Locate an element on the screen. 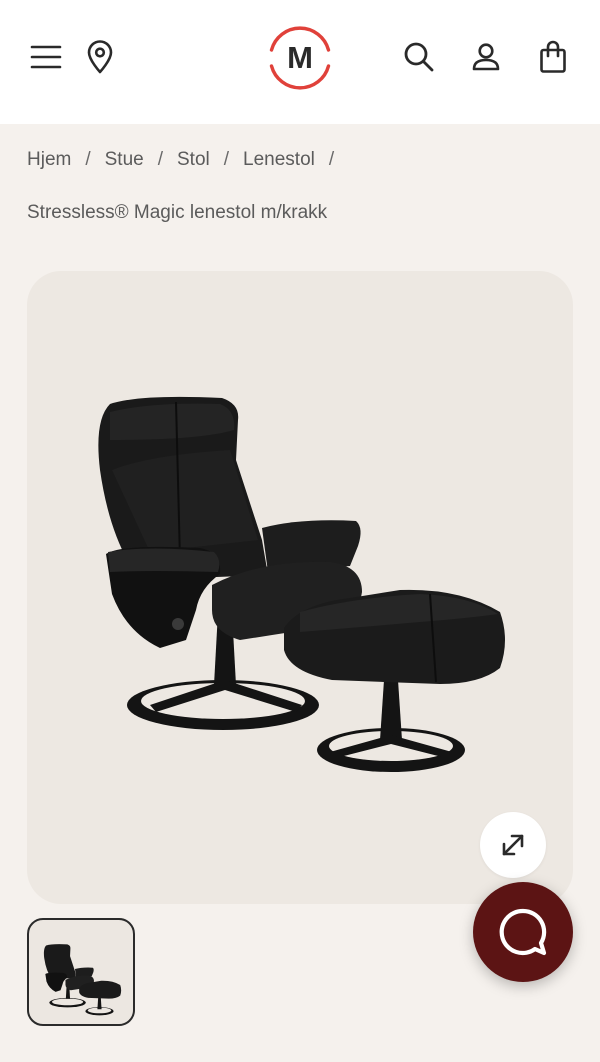 The image size is (600, 1062). chat-button is located at coordinates (523, 932).